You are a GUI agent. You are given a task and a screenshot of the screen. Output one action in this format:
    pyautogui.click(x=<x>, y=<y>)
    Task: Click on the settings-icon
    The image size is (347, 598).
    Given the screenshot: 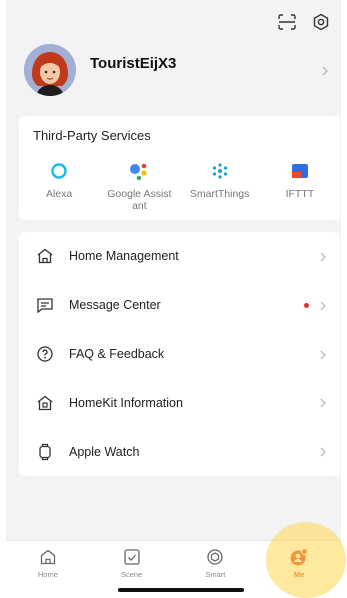 What is the action you would take?
    pyautogui.click(x=321, y=22)
    